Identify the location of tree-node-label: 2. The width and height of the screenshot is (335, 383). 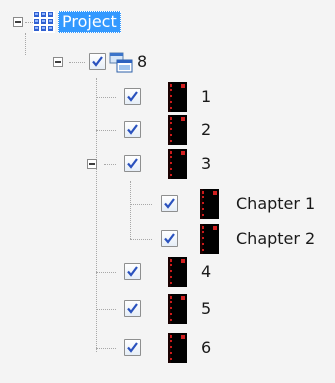
(206, 130).